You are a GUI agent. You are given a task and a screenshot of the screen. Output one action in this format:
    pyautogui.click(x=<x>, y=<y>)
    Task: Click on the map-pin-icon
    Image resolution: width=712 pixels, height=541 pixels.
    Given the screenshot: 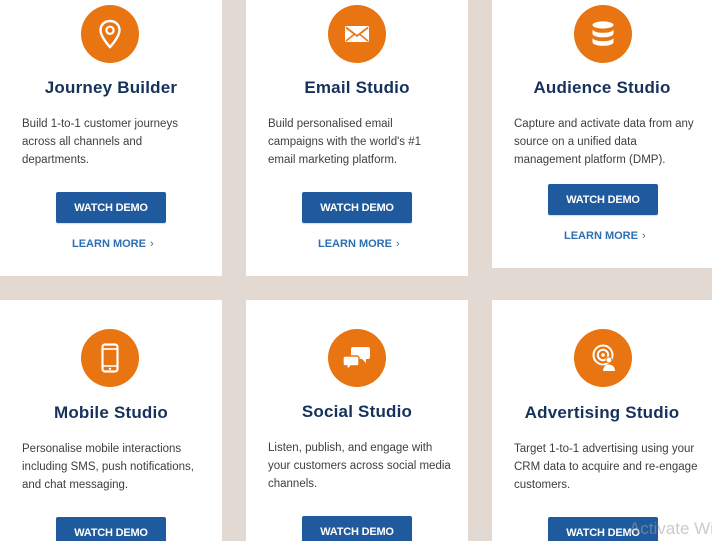 What is the action you would take?
    pyautogui.click(x=110, y=34)
    